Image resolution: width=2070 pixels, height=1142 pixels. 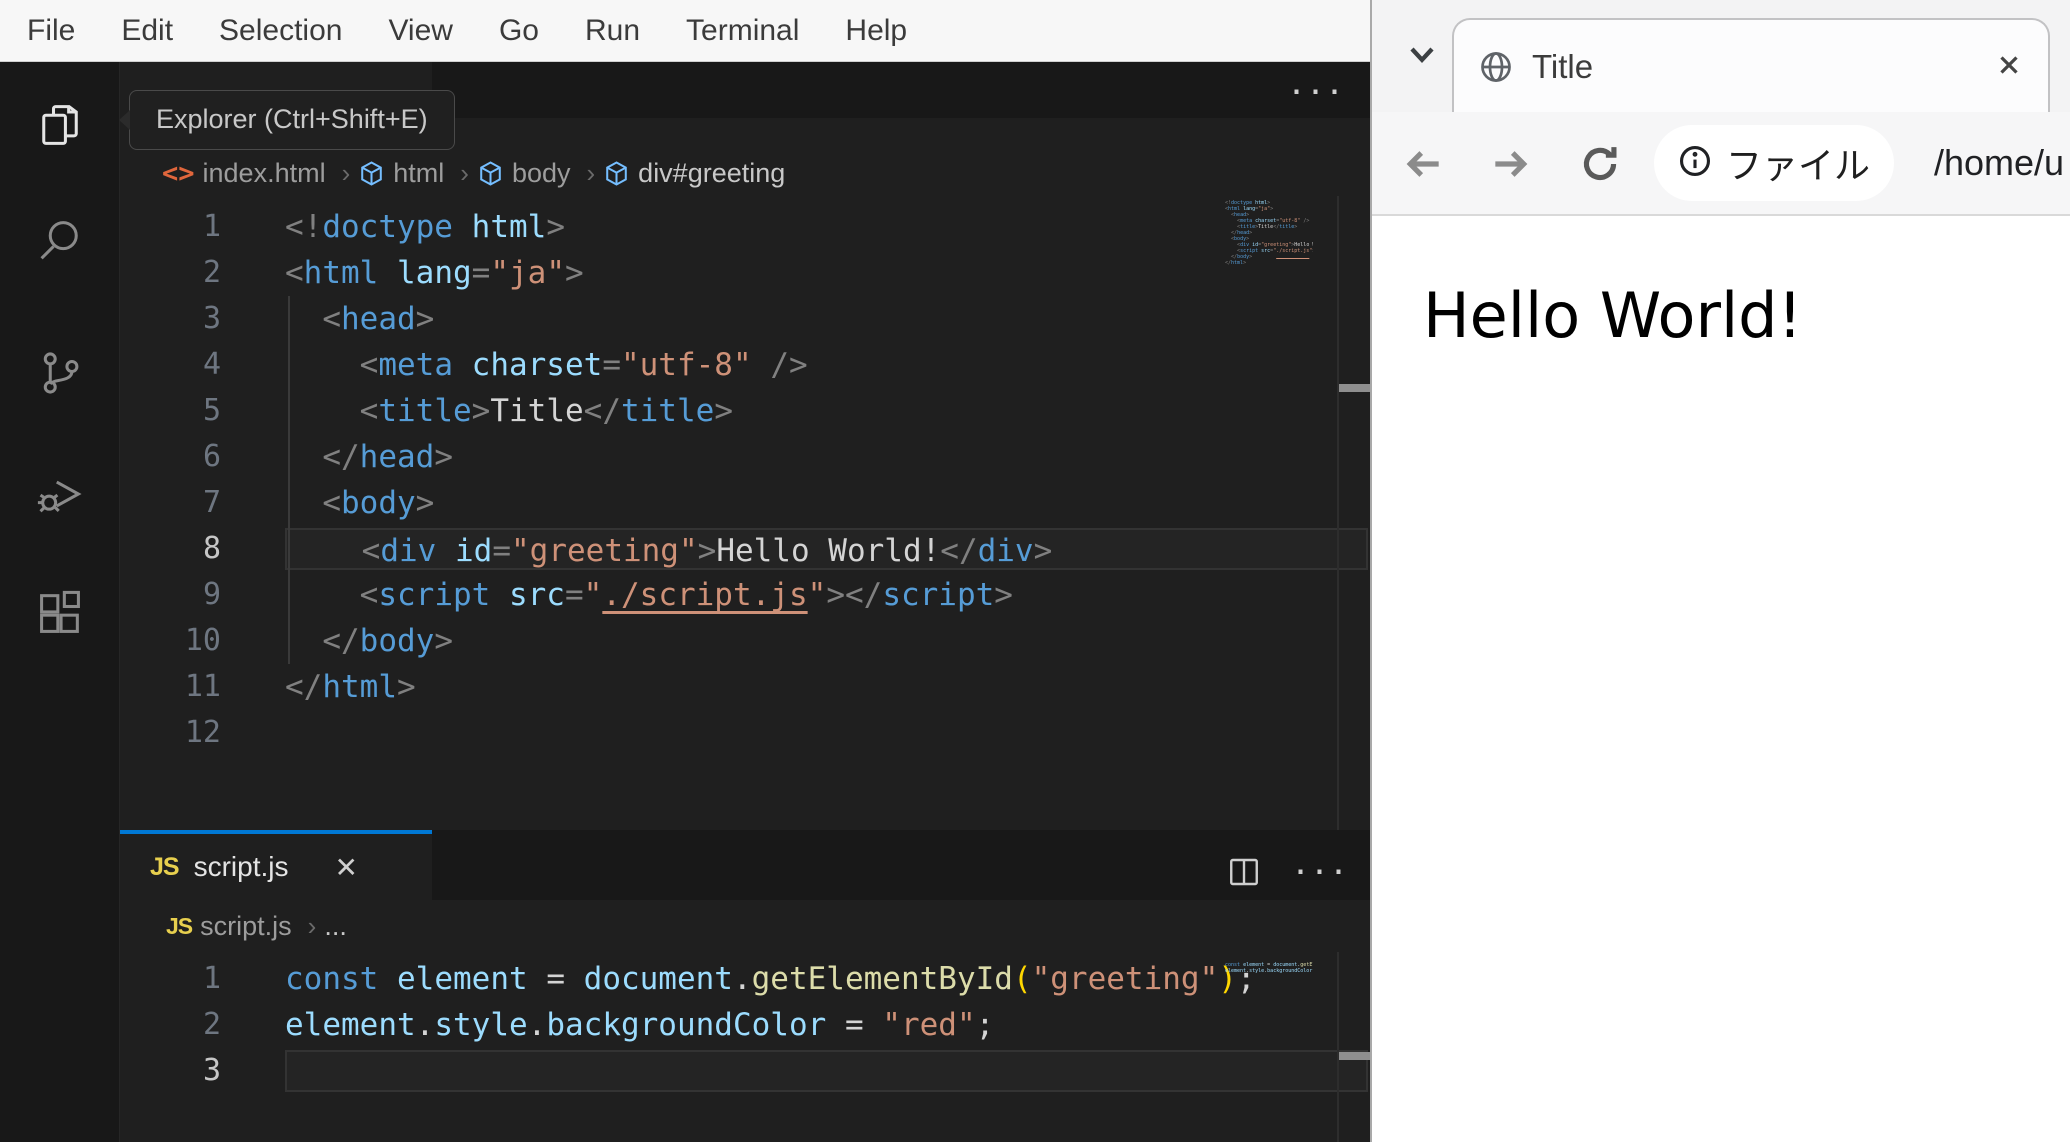 I want to click on line-number: 11, so click(x=202, y=686).